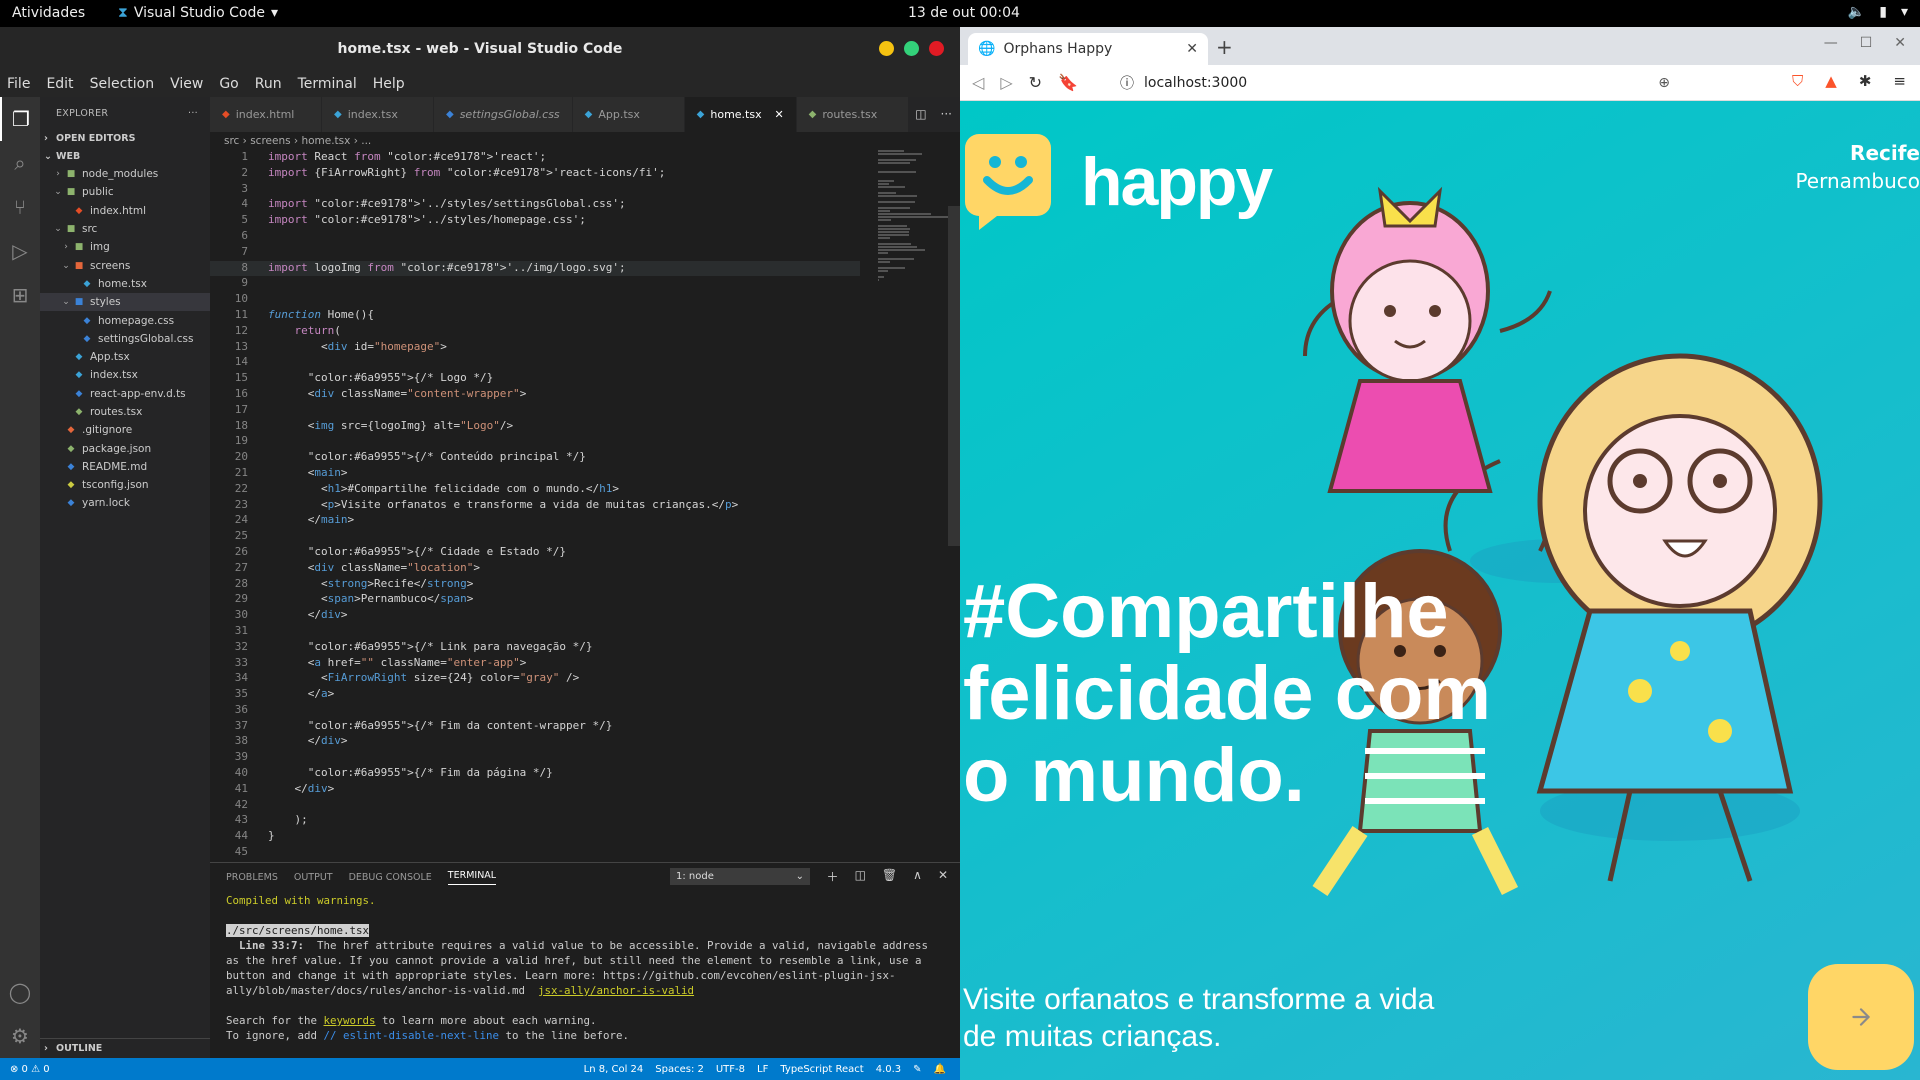 The width and height of the screenshot is (1920, 1080). I want to click on tree-item: ◆ routes.tsx, so click(125, 412).